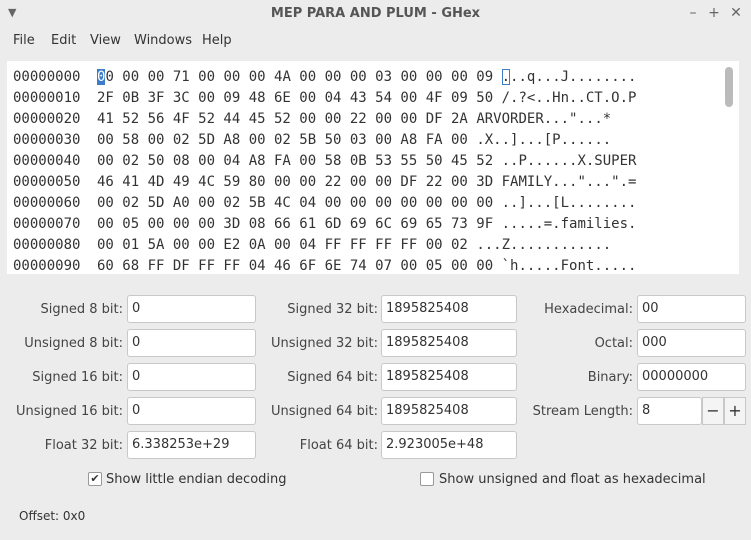 The height and width of the screenshot is (540, 751). I want to click on menu-view: View, so click(105, 40).